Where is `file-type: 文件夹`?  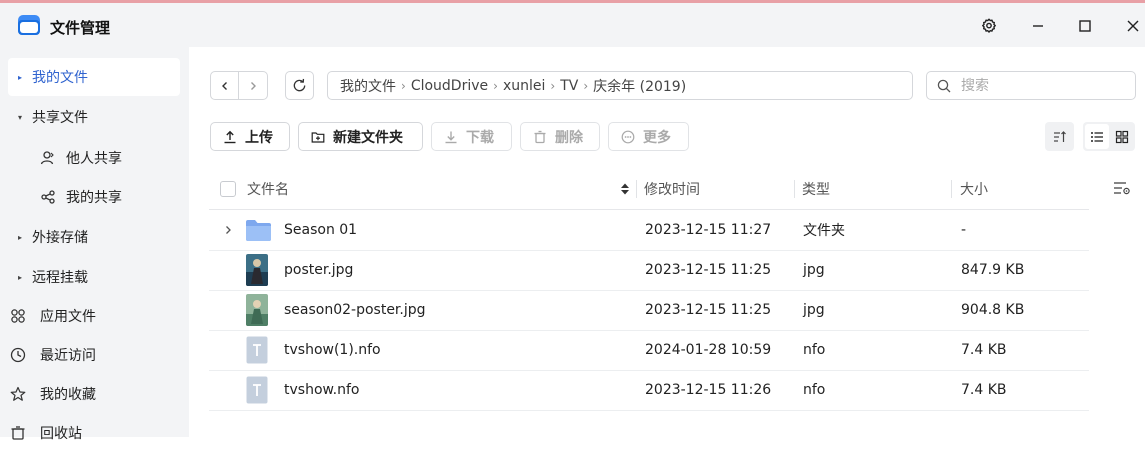 file-type: 文件夹 is located at coordinates (824, 231).